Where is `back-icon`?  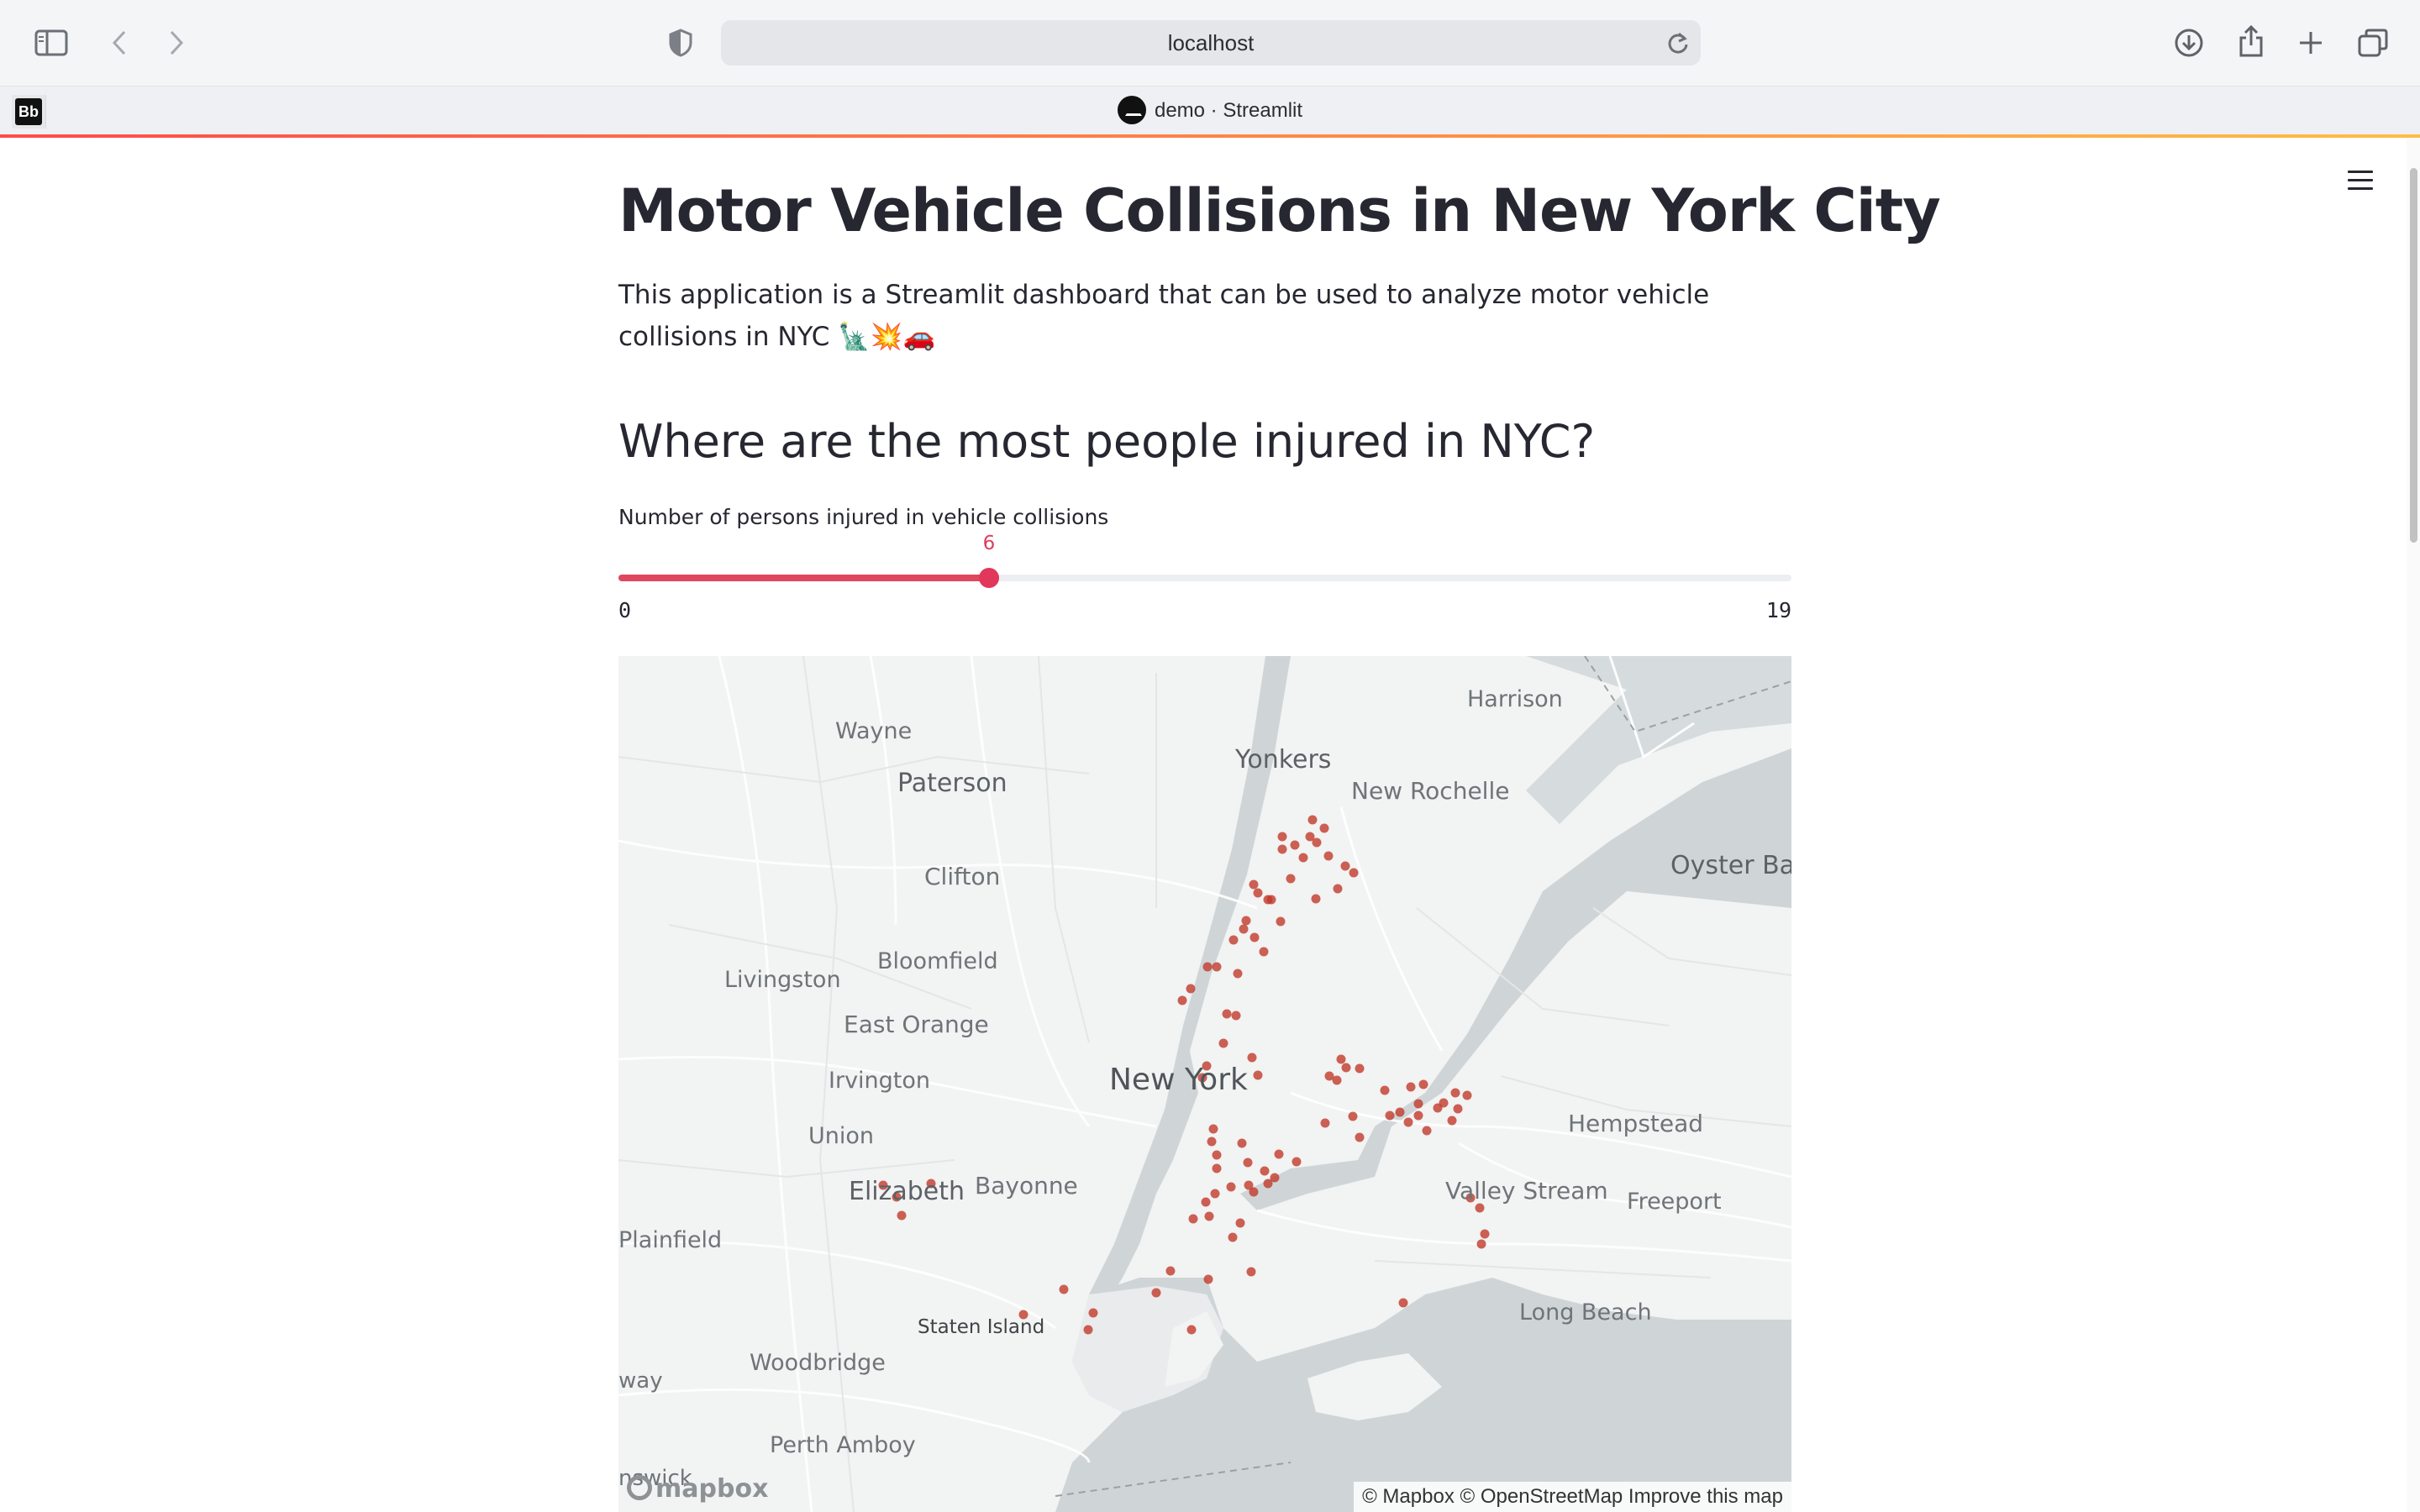 back-icon is located at coordinates (119, 42).